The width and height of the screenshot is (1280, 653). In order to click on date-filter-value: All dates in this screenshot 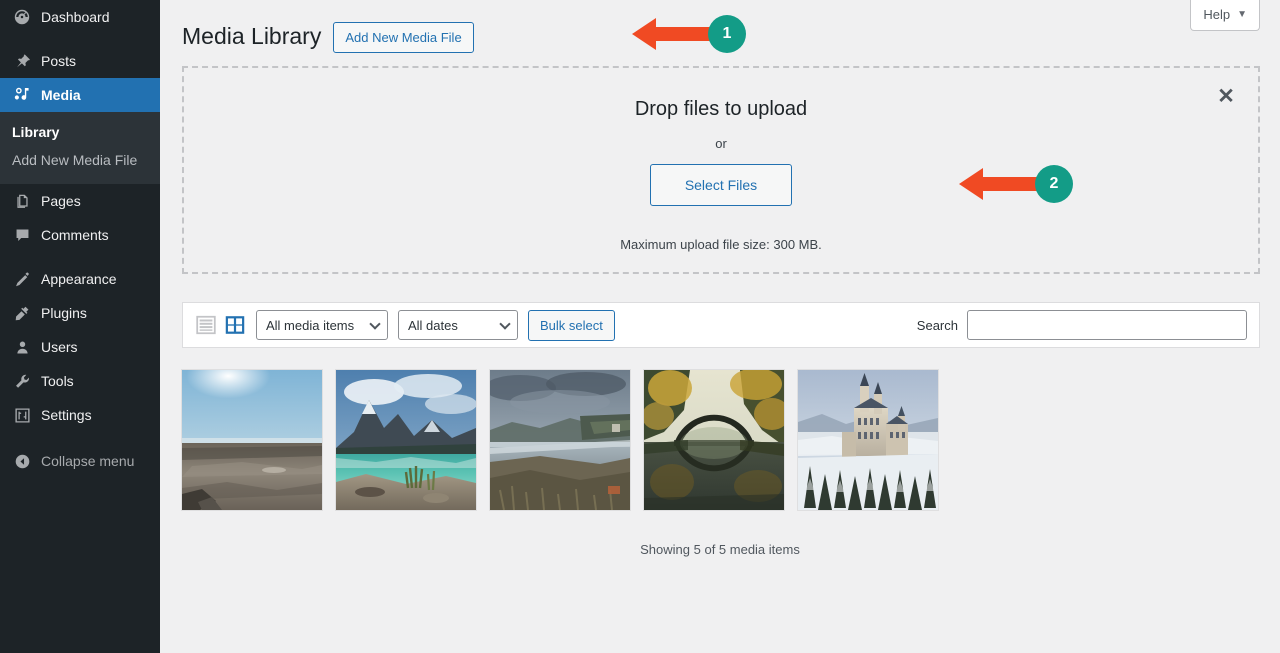, I will do `click(433, 325)`.